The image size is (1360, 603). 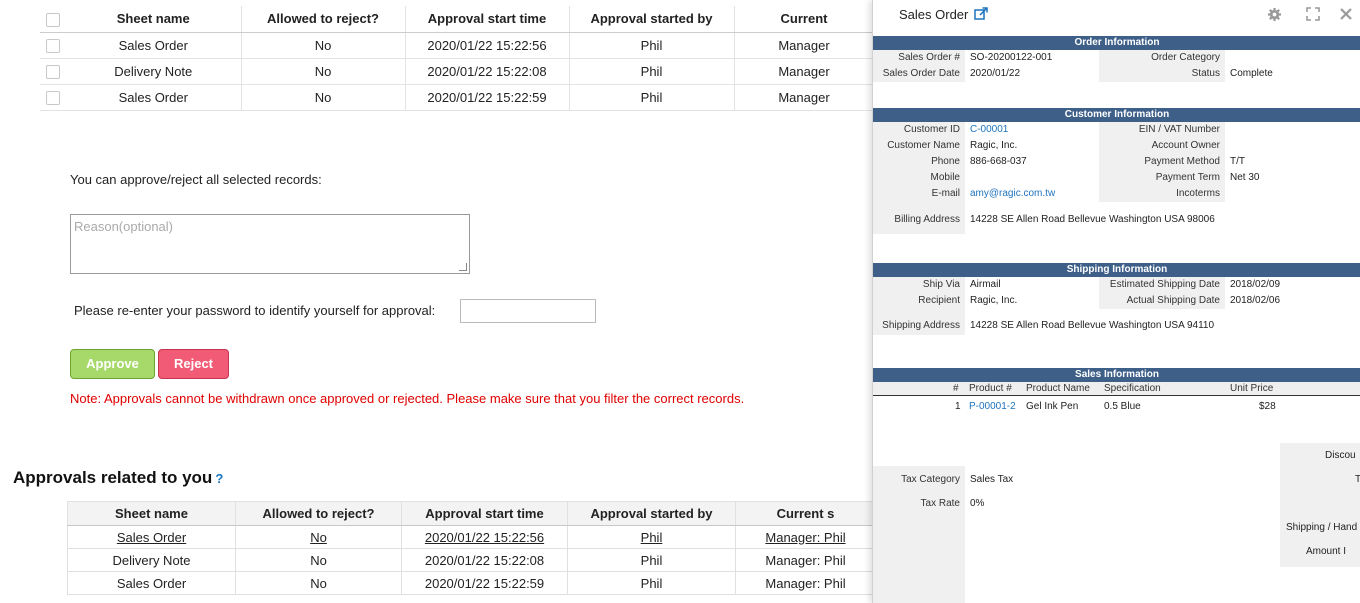 I want to click on sales-order-no-value: SO-20200122-001, so click(x=1011, y=57).